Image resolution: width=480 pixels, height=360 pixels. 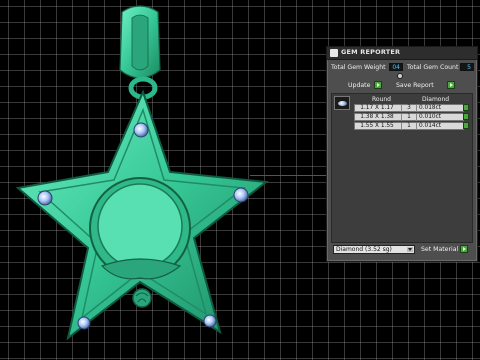 What do you see at coordinates (377, 126) in the screenshot?
I see `row-size: 1.55 X 1.55` at bounding box center [377, 126].